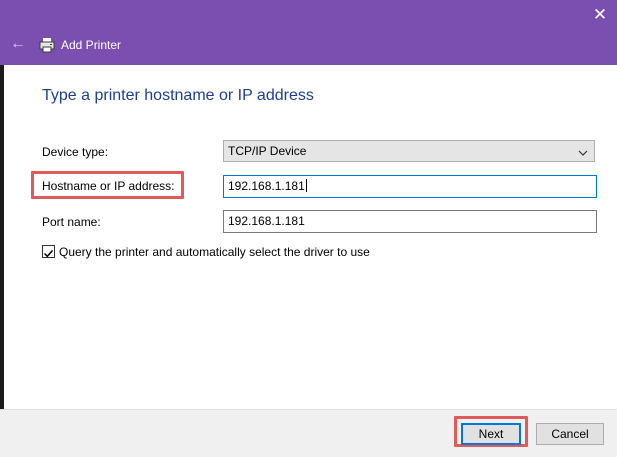  I want to click on port-name-label: Port name:, so click(71, 222).